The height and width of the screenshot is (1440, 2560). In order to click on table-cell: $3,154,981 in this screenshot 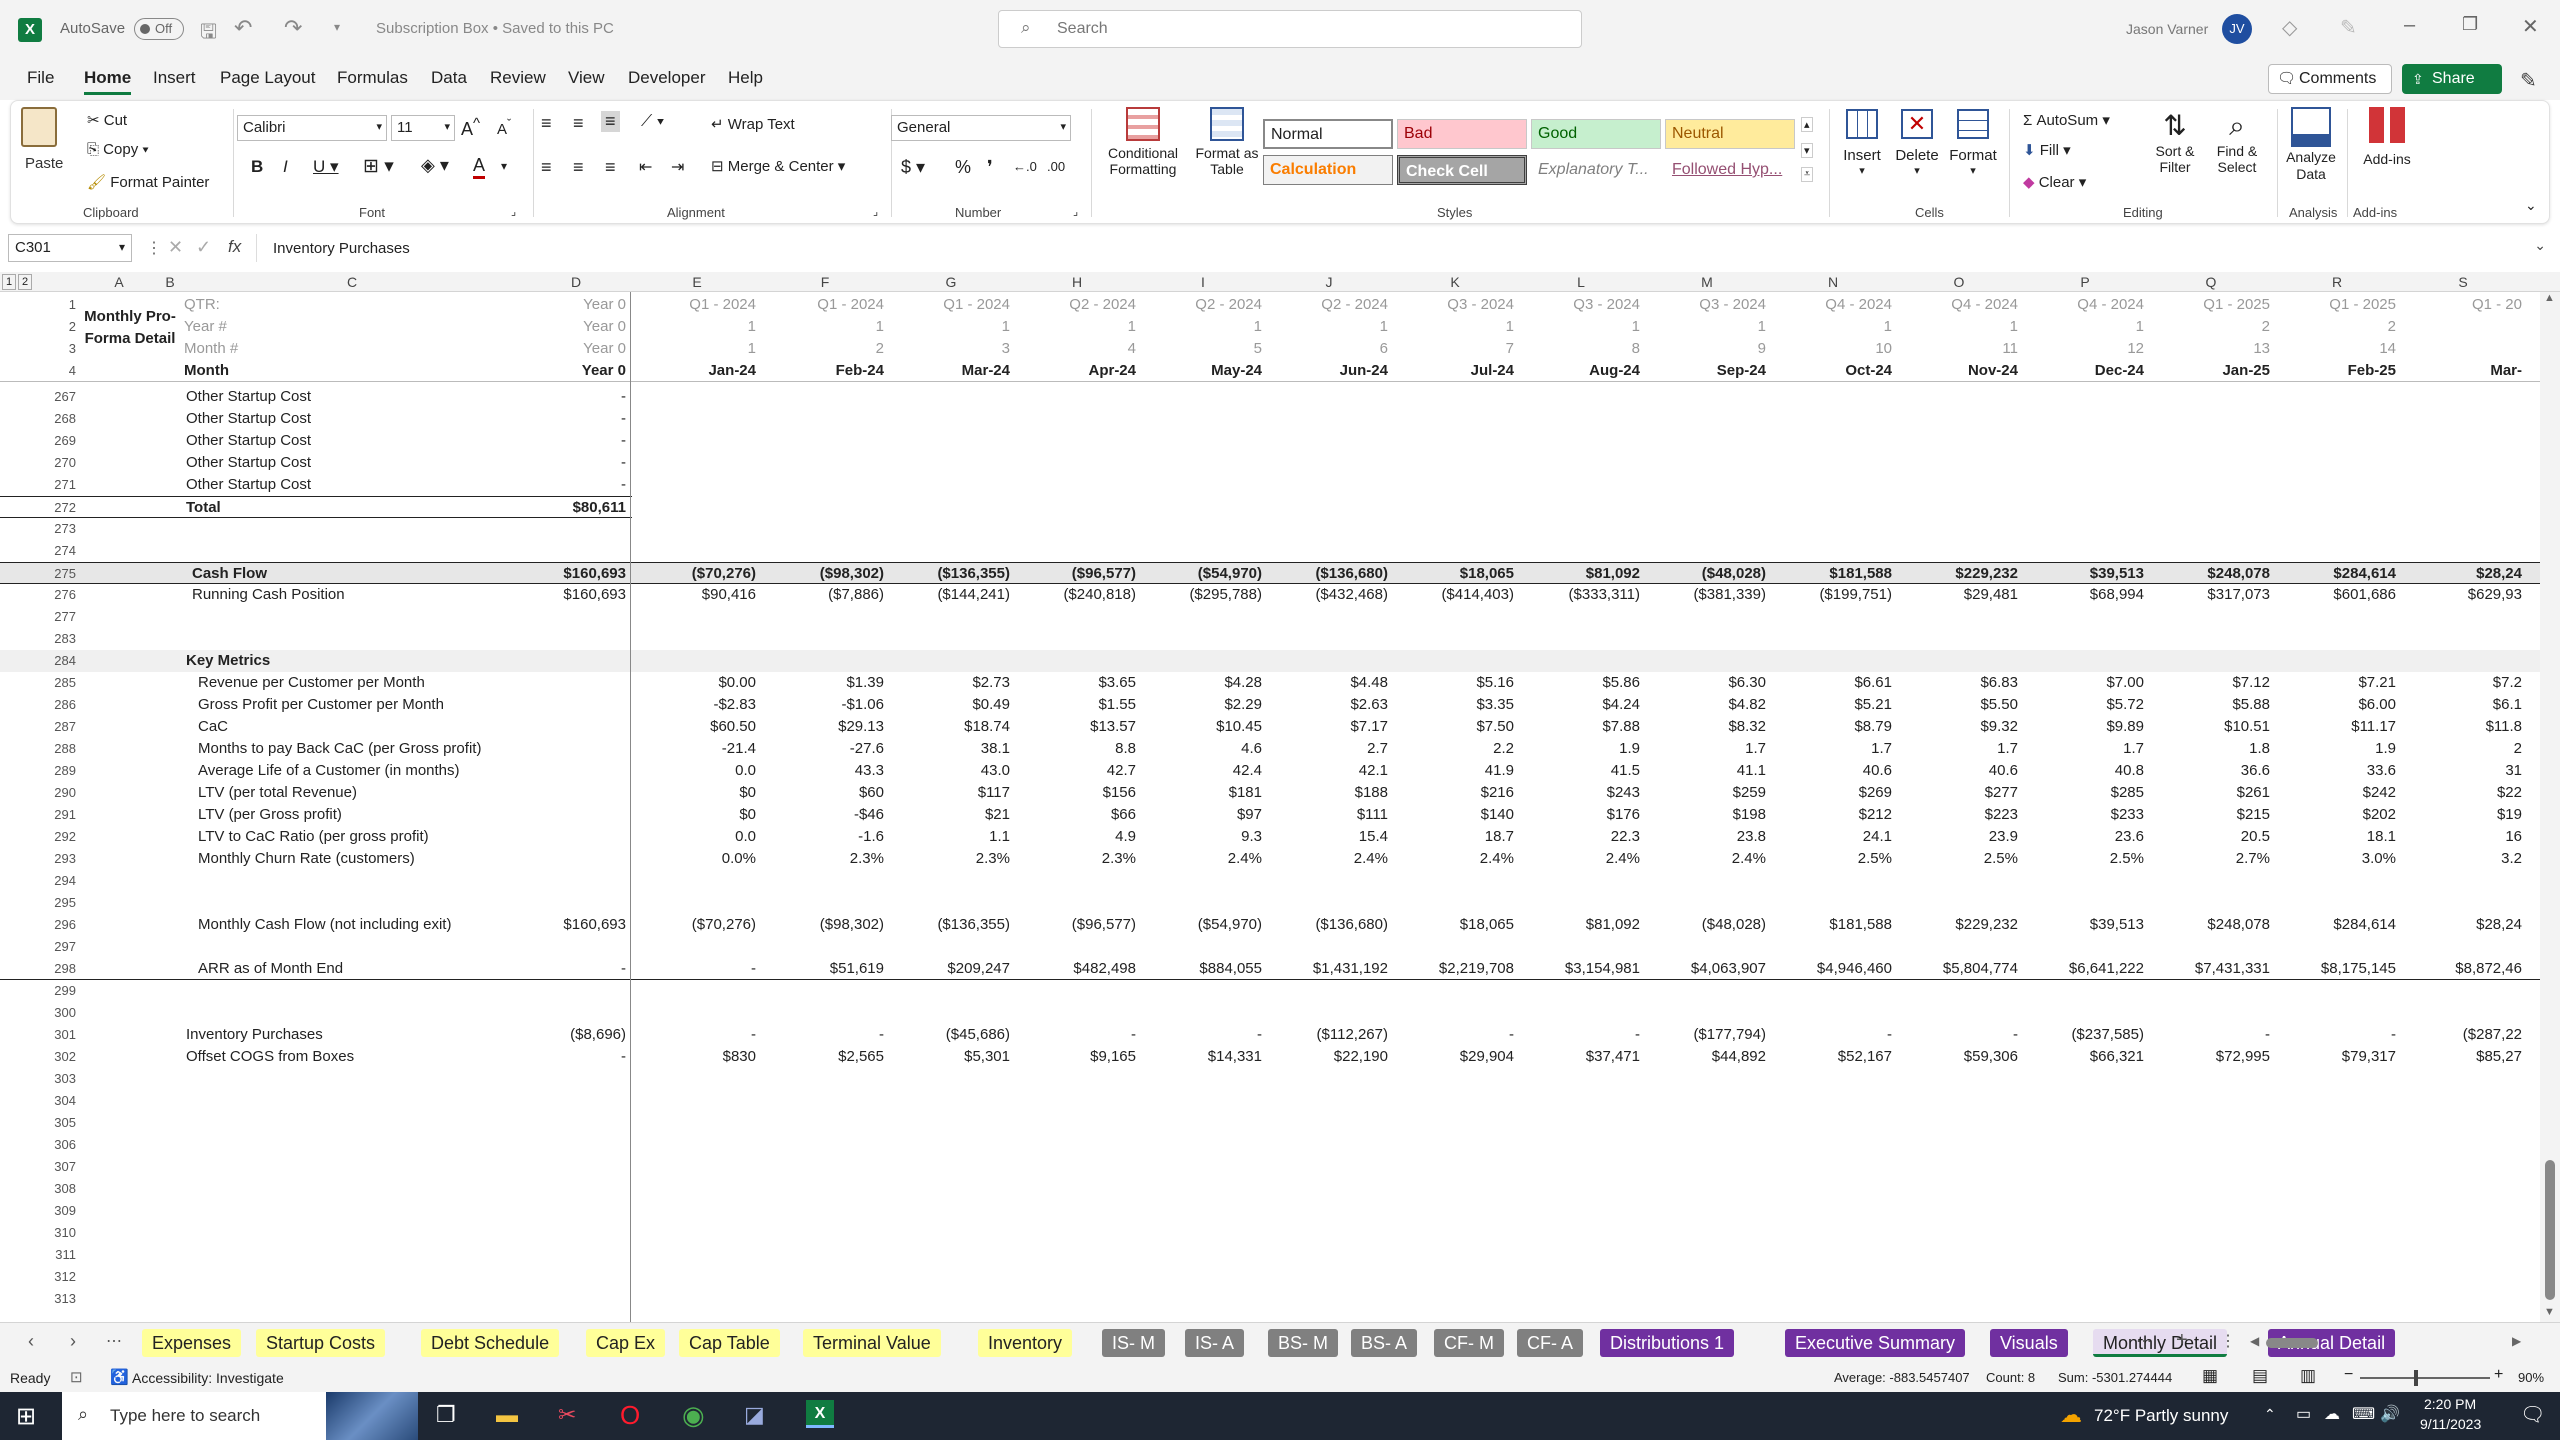, I will do `click(1579, 969)`.